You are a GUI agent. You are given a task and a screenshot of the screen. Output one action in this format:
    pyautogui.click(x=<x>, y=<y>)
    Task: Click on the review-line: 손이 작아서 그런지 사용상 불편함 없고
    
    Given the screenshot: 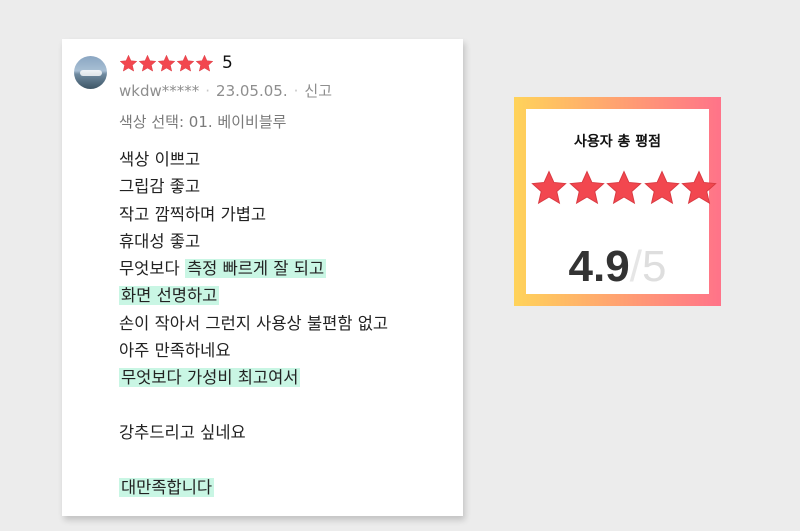 What is the action you would take?
    pyautogui.click(x=289, y=323)
    